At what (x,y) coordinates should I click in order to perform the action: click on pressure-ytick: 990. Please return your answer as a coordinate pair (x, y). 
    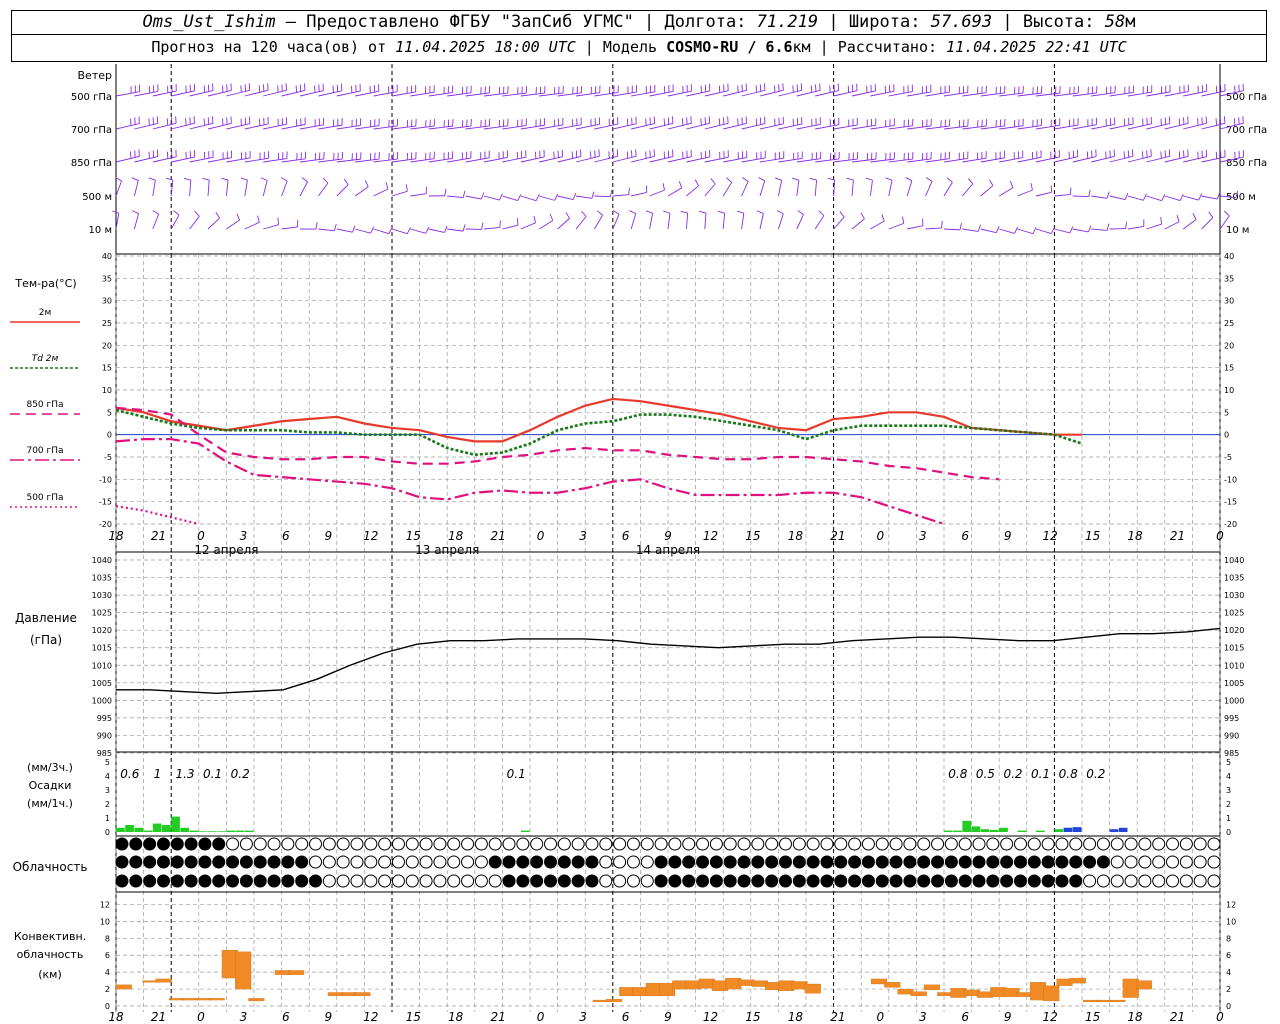
    Looking at the image, I should click on (104, 735).